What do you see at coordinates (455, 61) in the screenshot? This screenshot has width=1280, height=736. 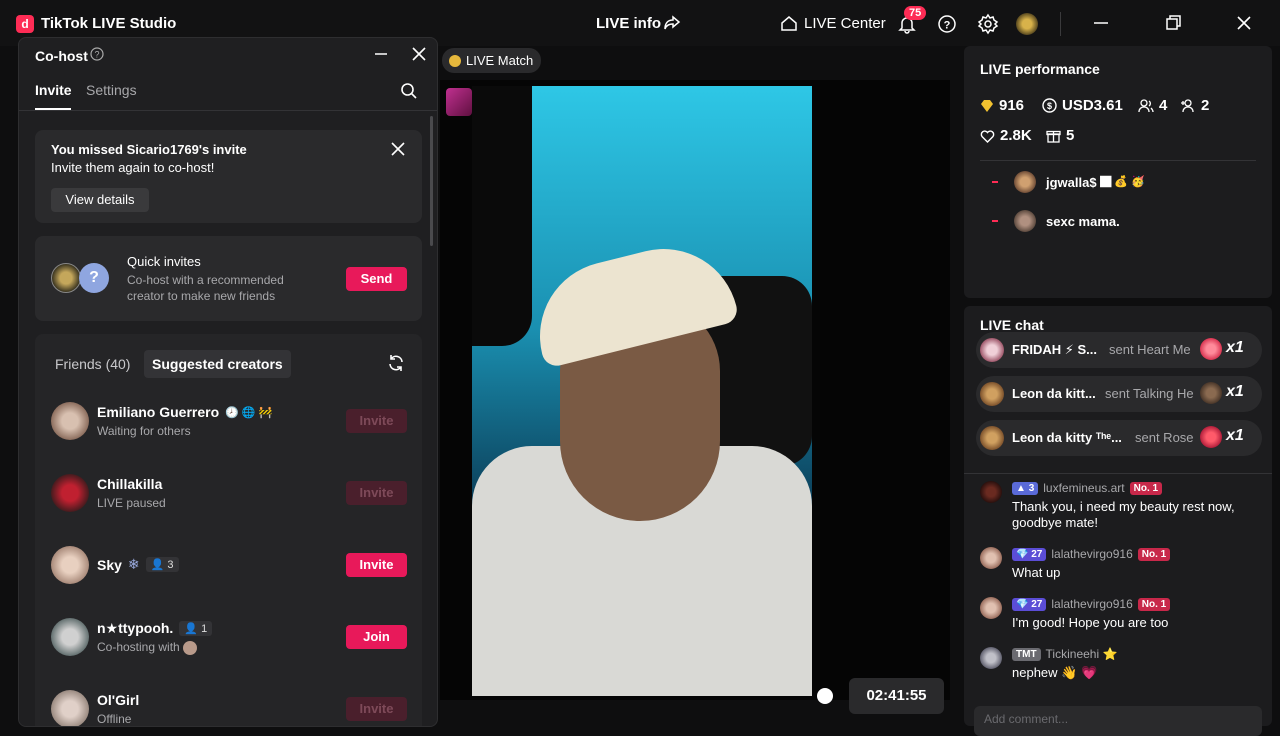 I see `coin-icon` at bounding box center [455, 61].